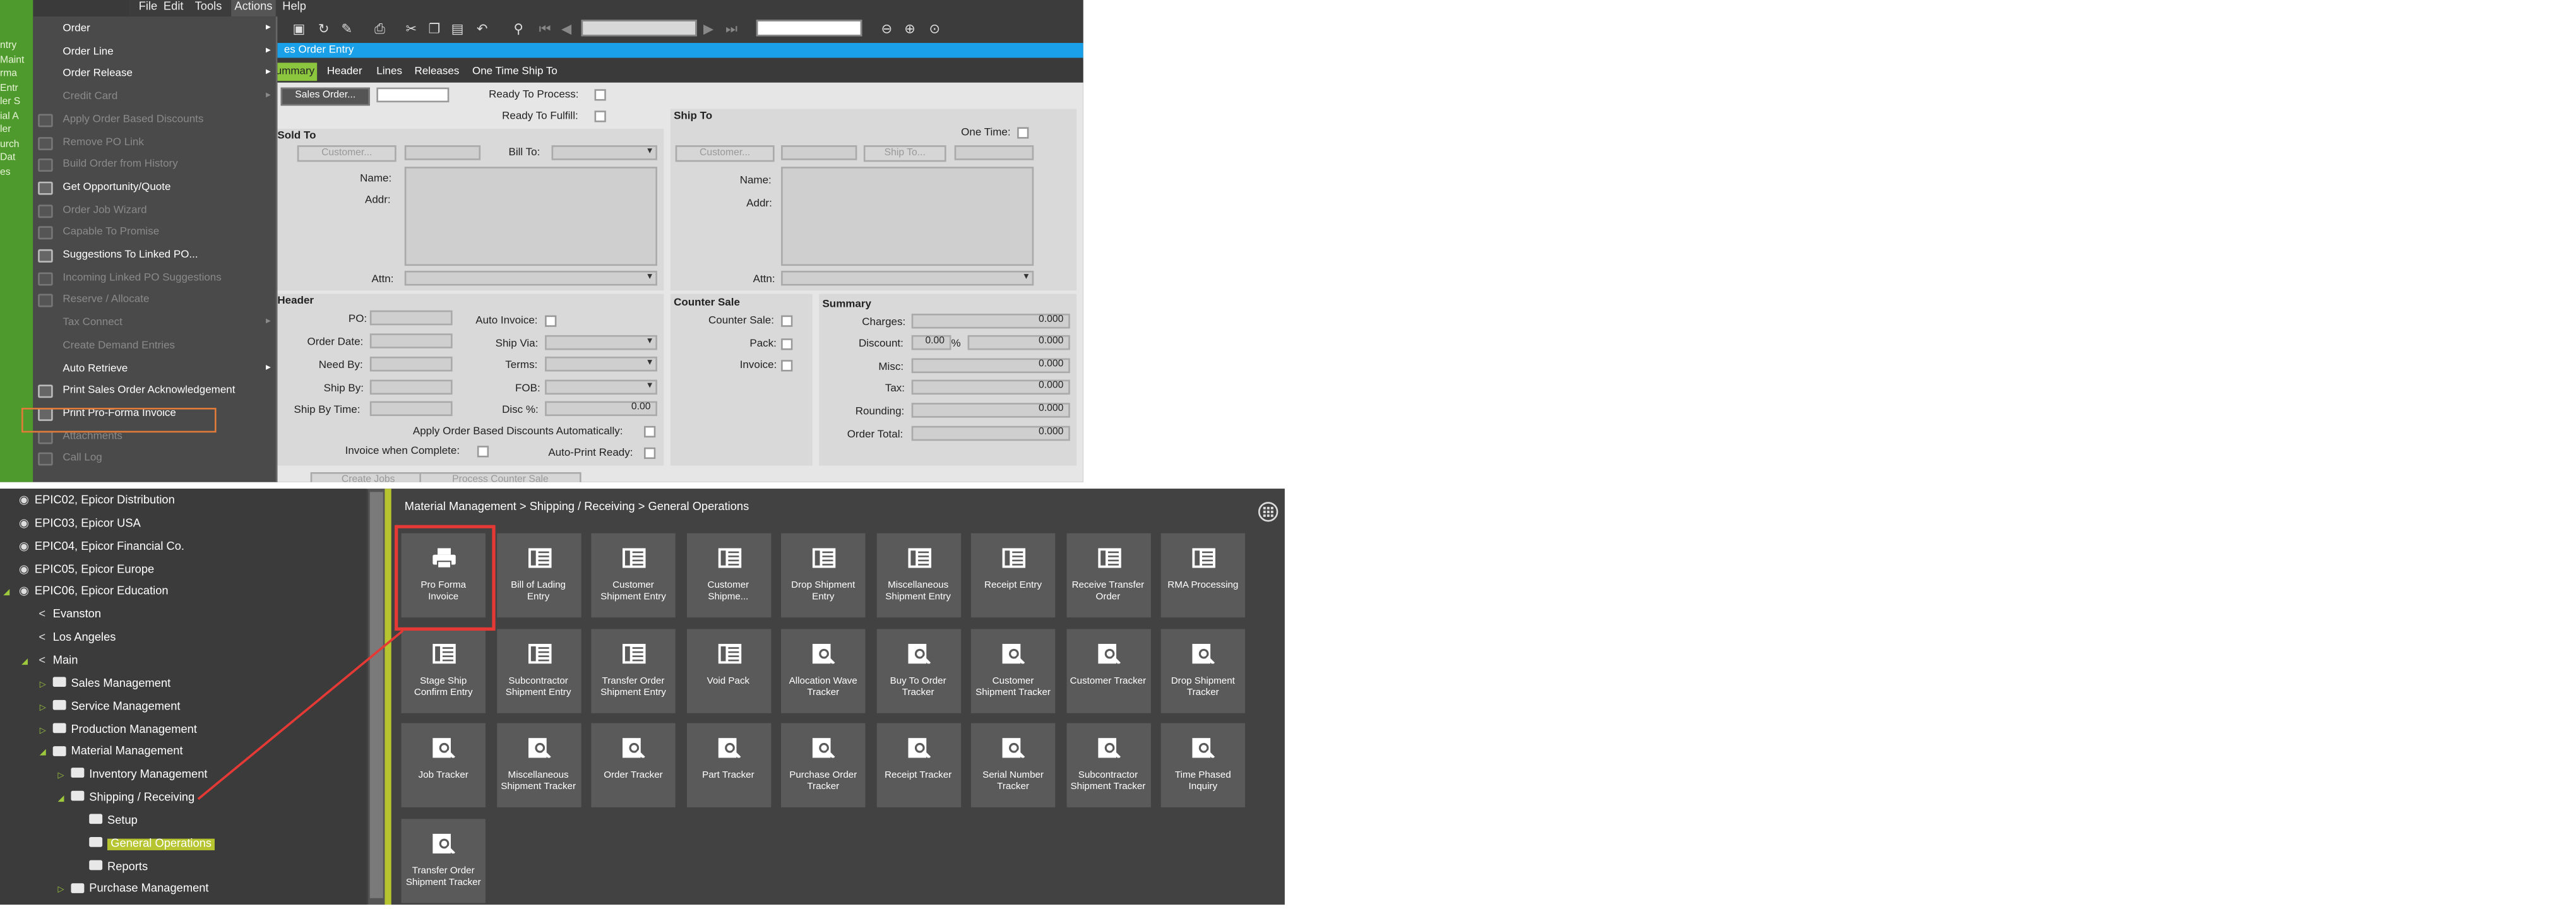 Image resolution: width=2576 pixels, height=909 pixels. Describe the element at coordinates (133, 890) in the screenshot. I see `tree-node: ▷ Purchase Management` at that location.